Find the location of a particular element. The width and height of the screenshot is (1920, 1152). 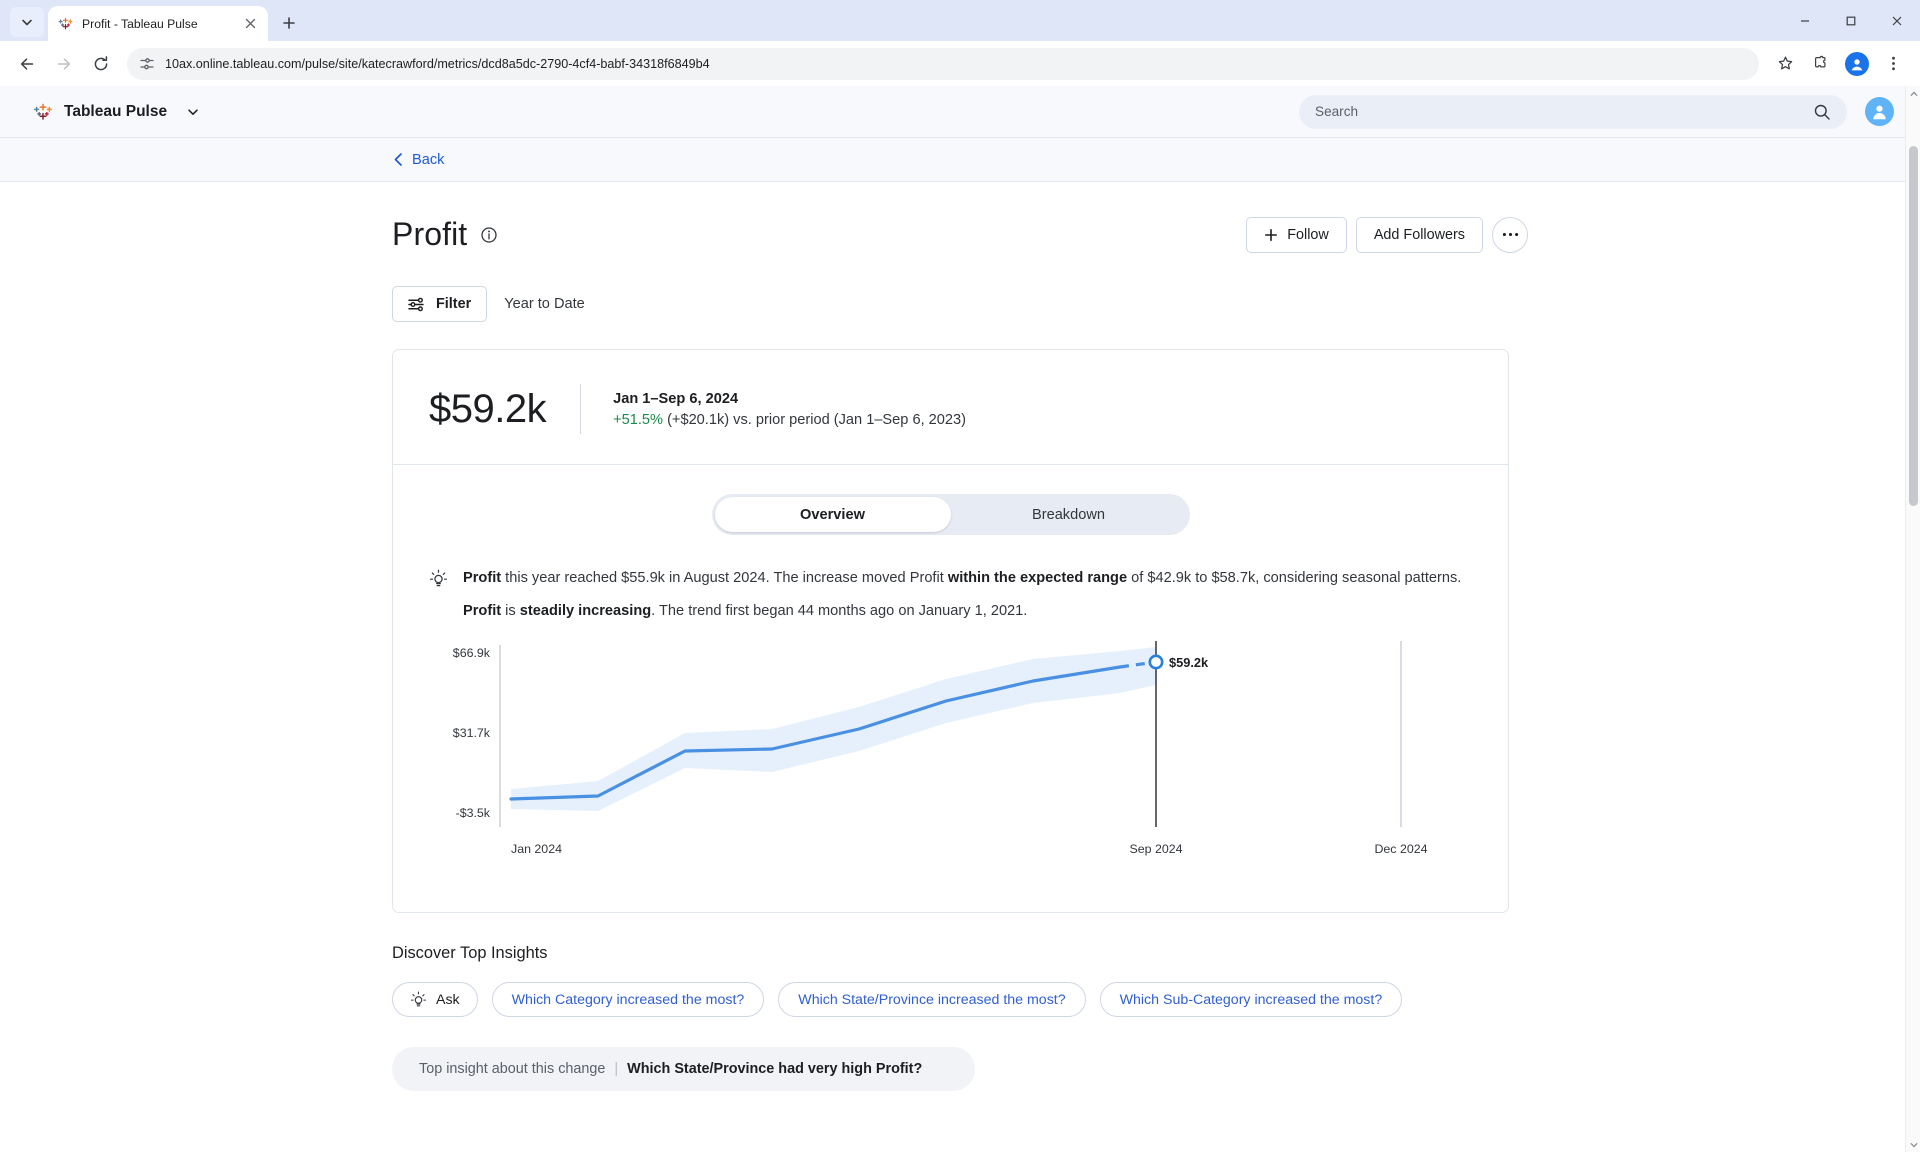

kpi-period: Jan 1–Sep 6, 2024 is located at coordinates (676, 398).